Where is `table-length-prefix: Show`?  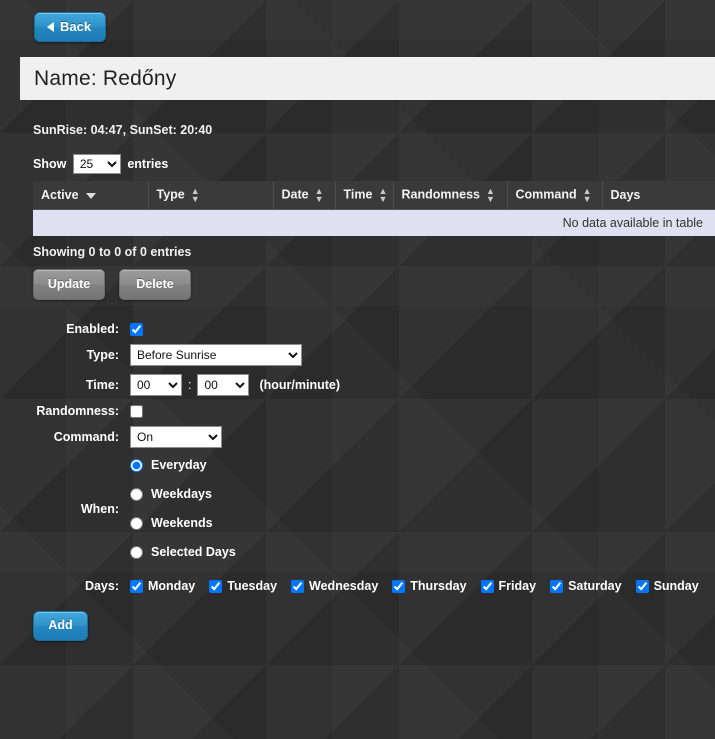
table-length-prefix: Show is located at coordinates (50, 164).